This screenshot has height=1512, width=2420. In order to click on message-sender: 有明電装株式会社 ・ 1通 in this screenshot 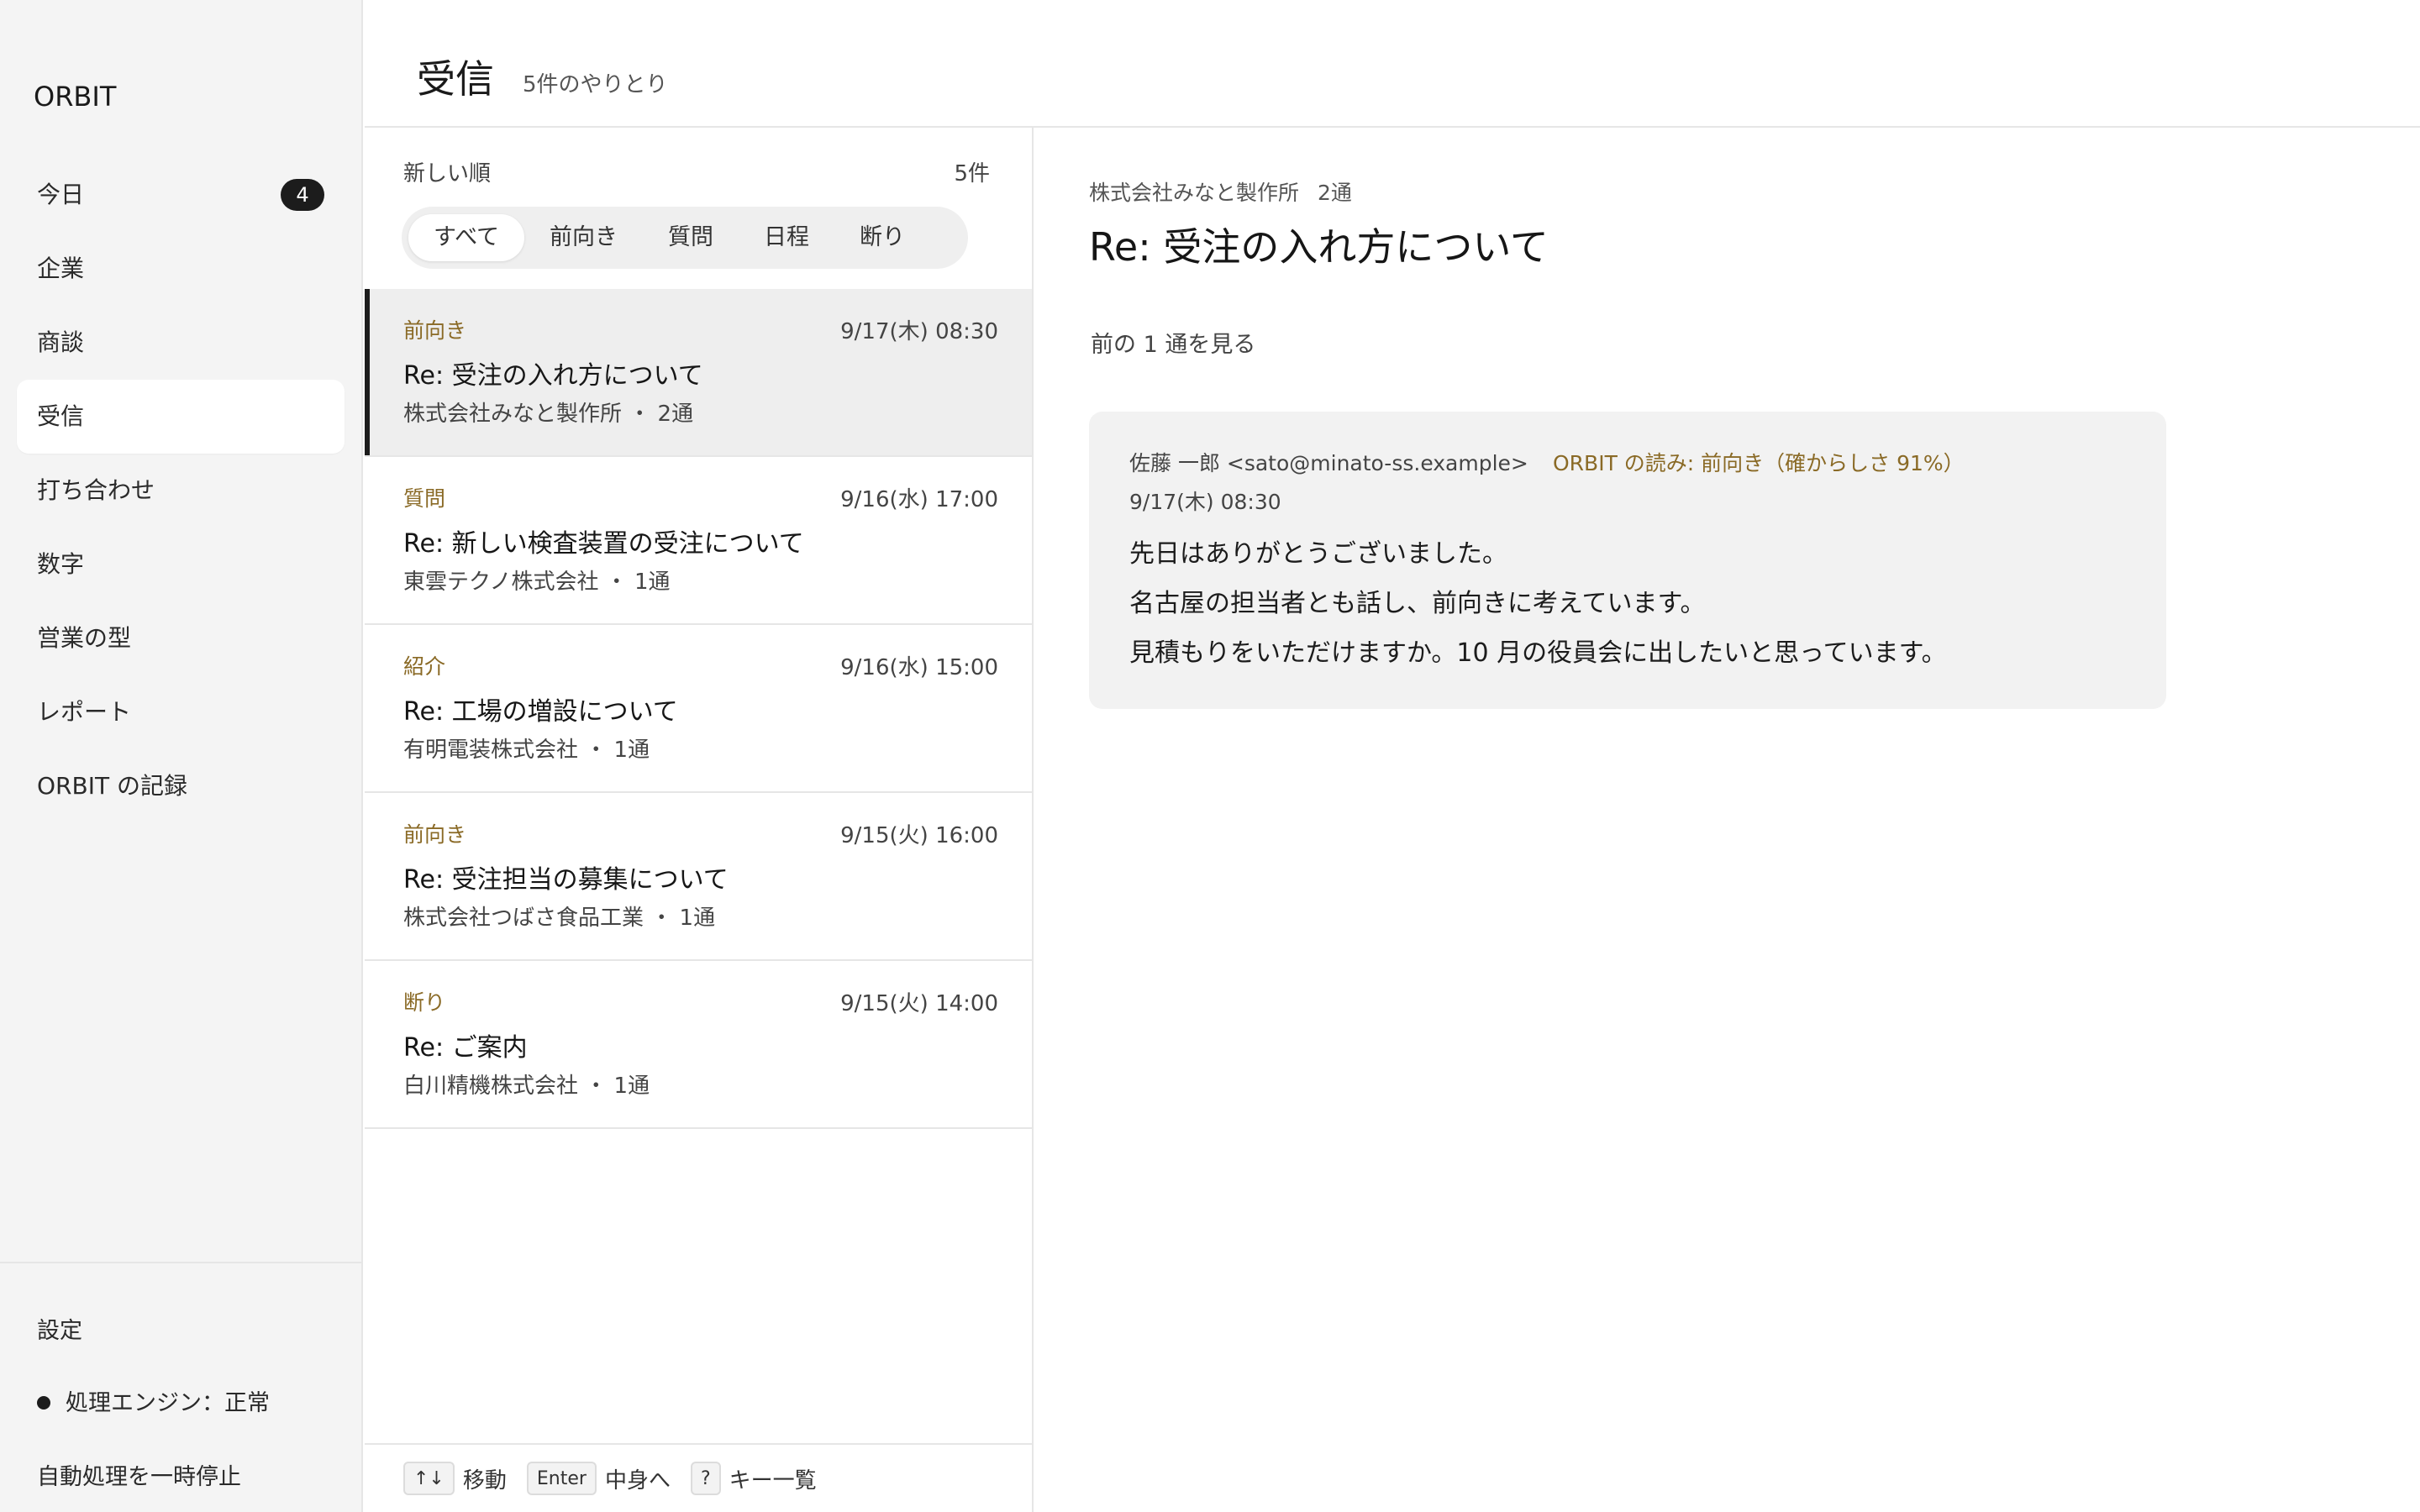, I will do `click(526, 750)`.